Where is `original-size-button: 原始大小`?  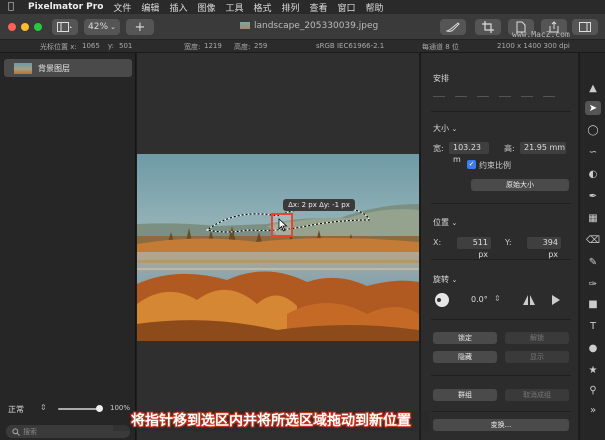
original-size-button: 原始大小 is located at coordinates (520, 185).